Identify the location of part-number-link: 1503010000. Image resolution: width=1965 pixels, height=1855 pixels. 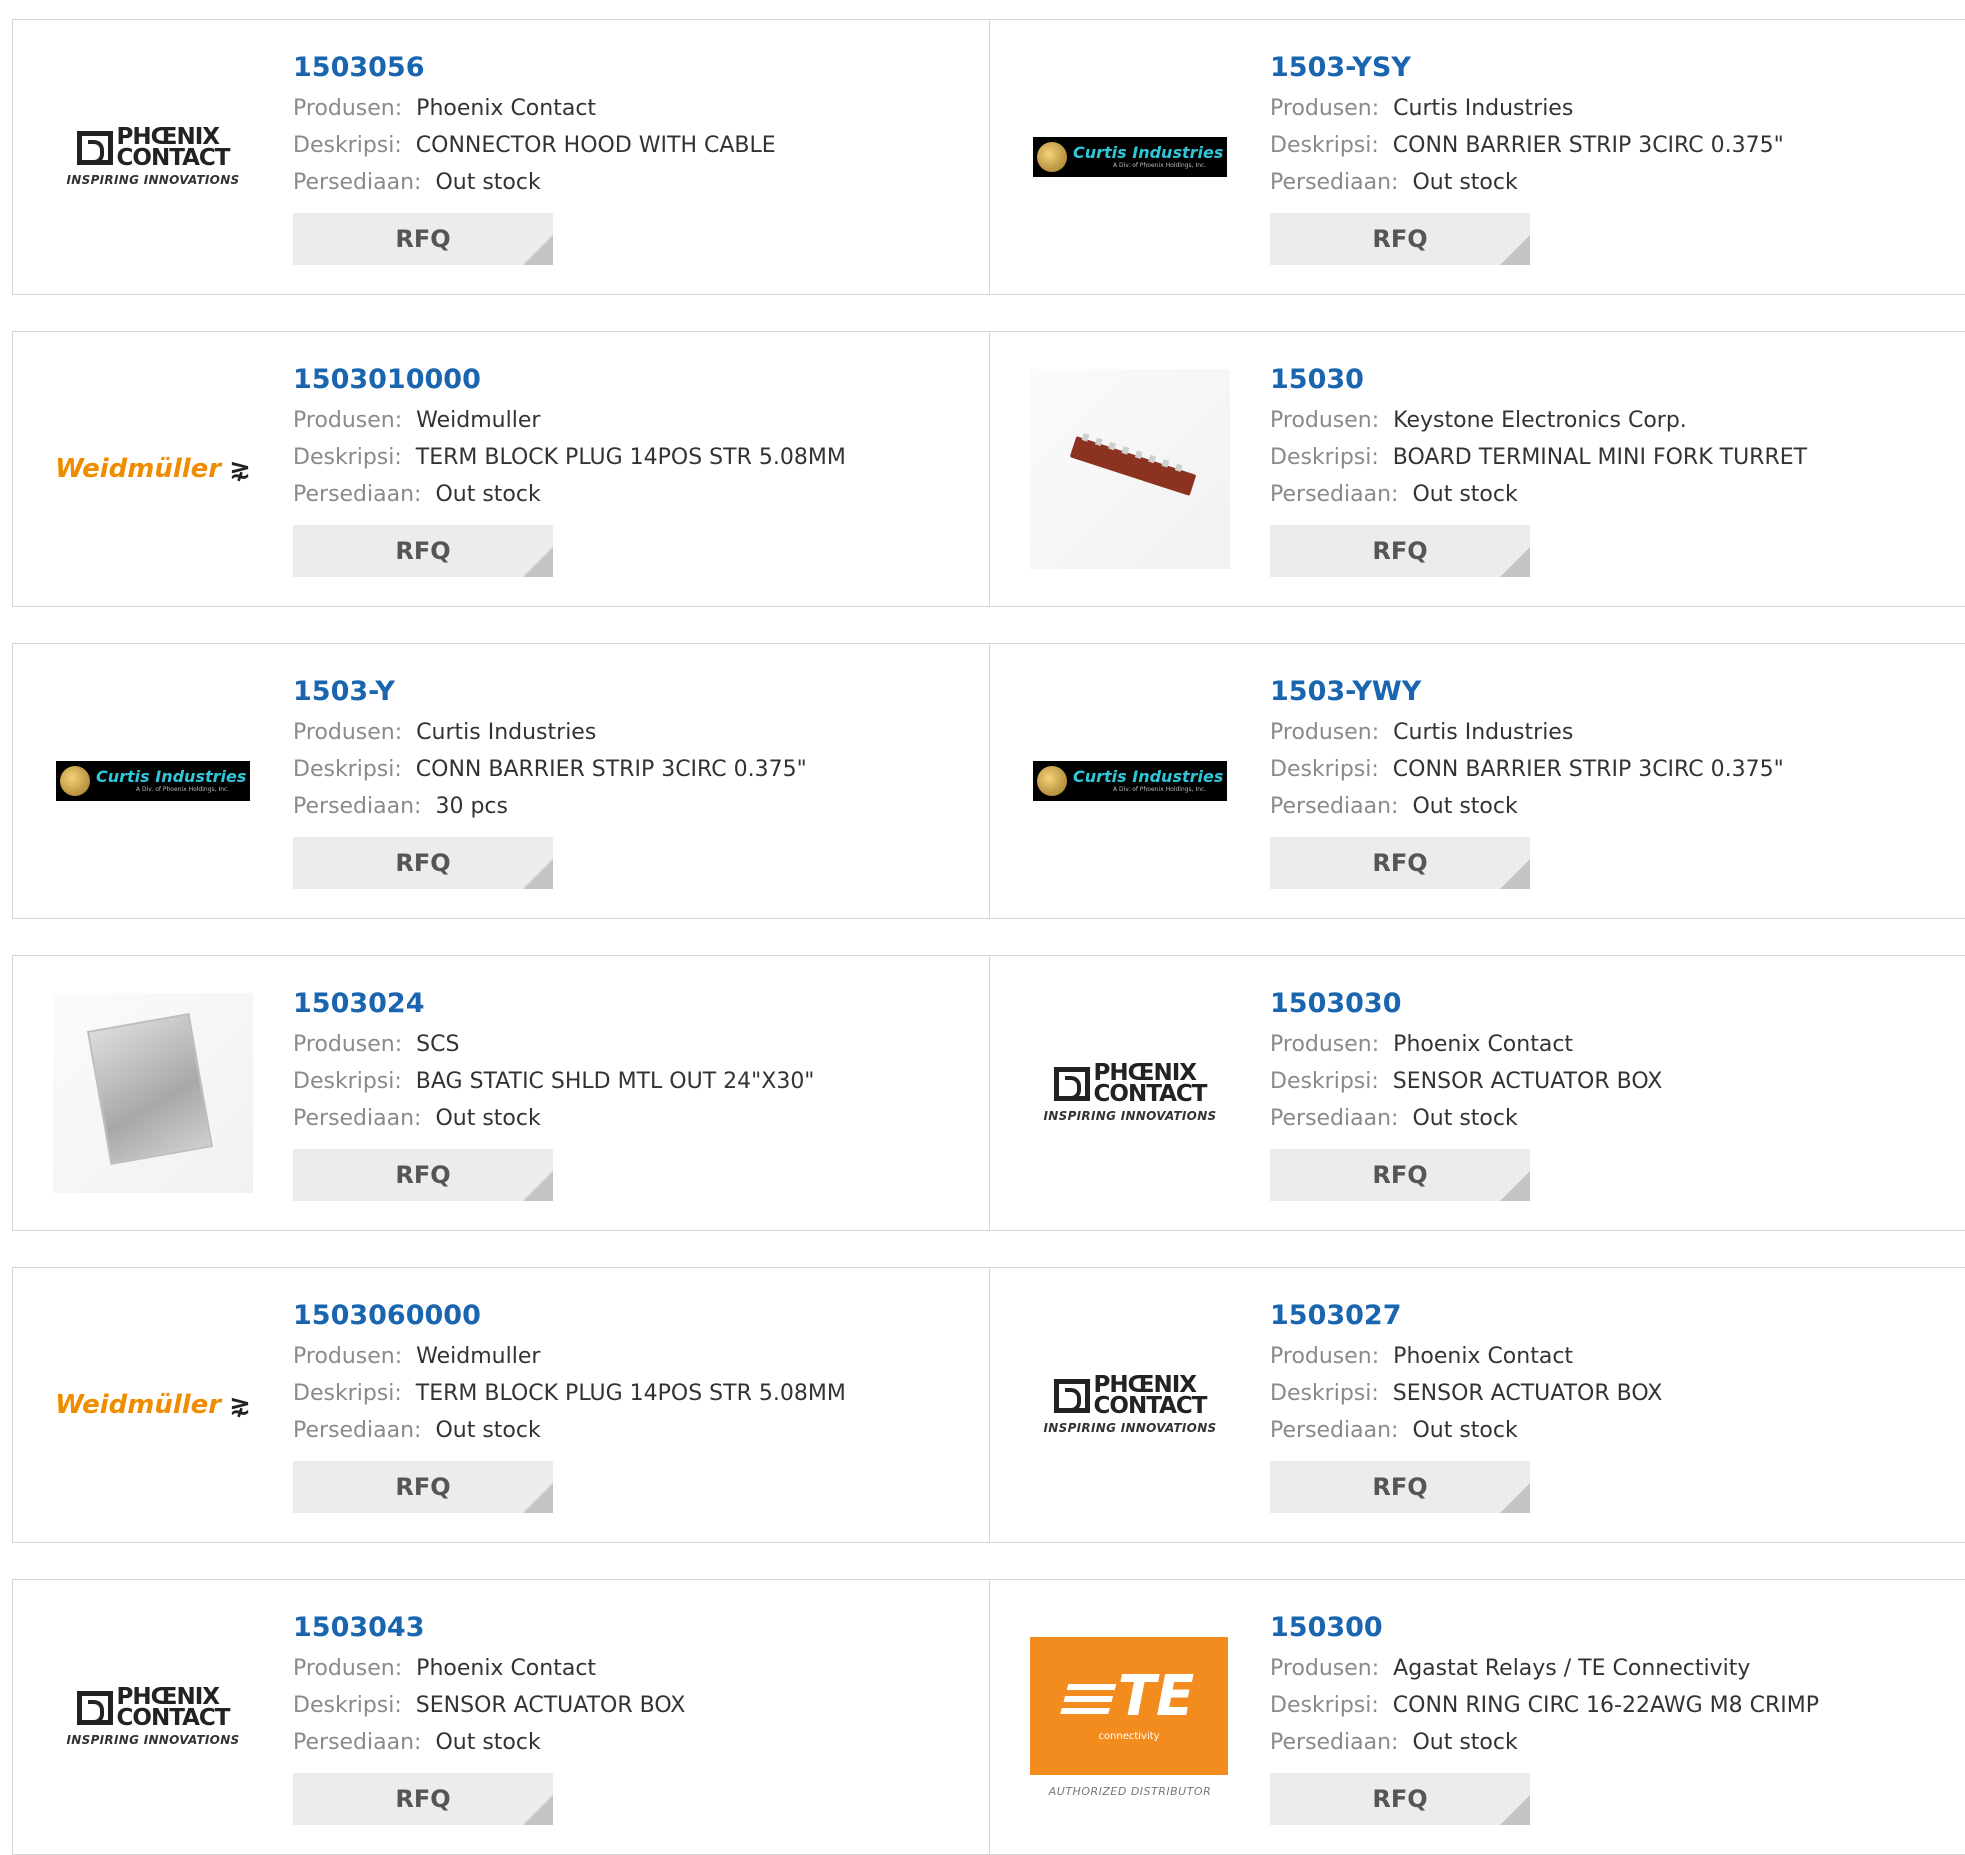
(636, 382).